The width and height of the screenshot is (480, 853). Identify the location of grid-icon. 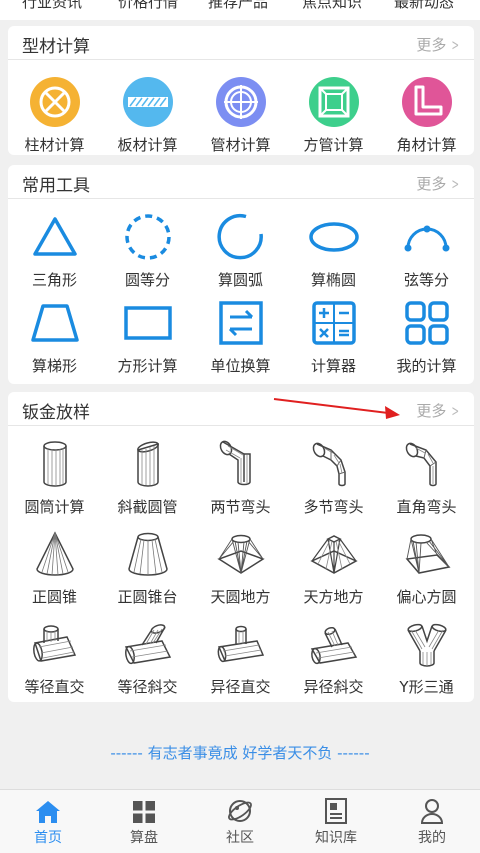
(144, 807).